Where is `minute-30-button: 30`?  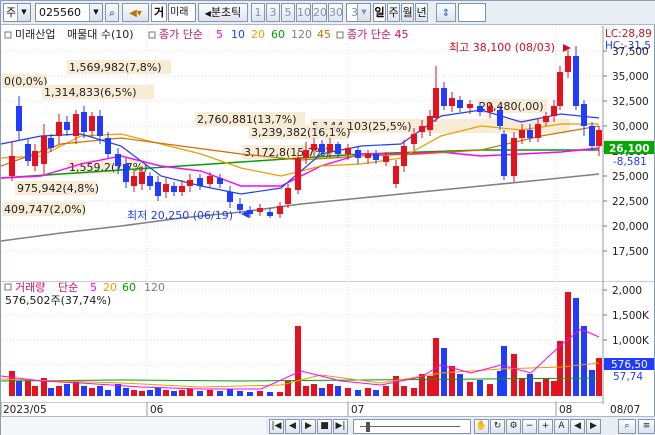 minute-30-button: 30 is located at coordinates (335, 12).